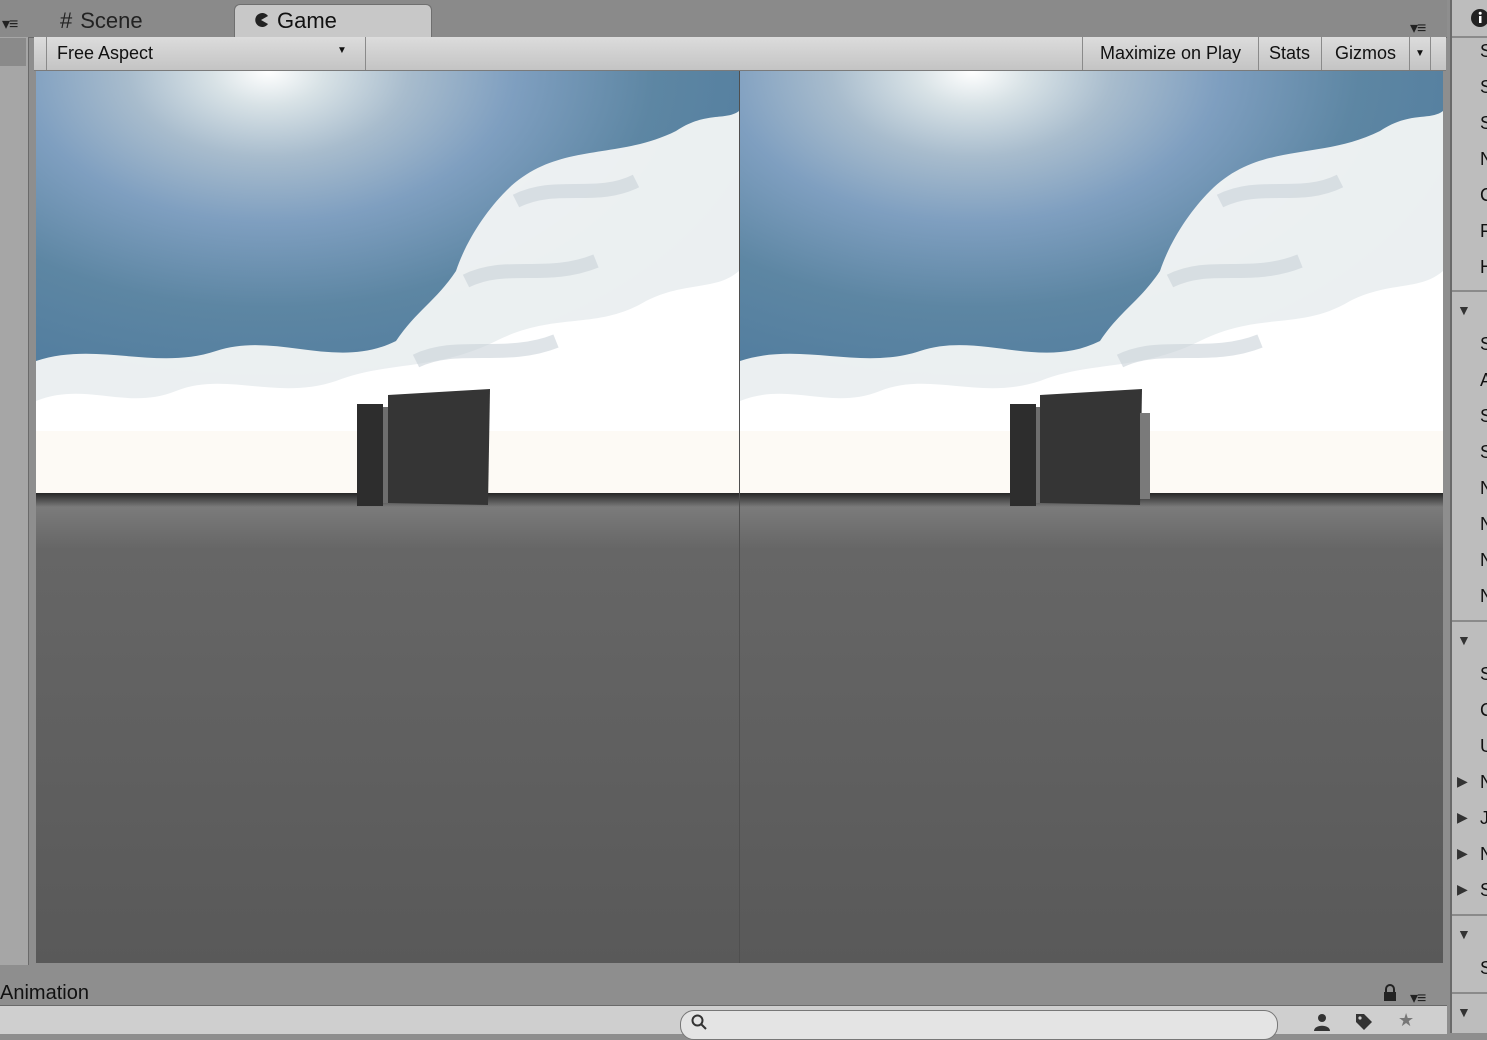 This screenshot has width=1487, height=1040. I want to click on tab-scene-label: Scene, so click(111, 20).